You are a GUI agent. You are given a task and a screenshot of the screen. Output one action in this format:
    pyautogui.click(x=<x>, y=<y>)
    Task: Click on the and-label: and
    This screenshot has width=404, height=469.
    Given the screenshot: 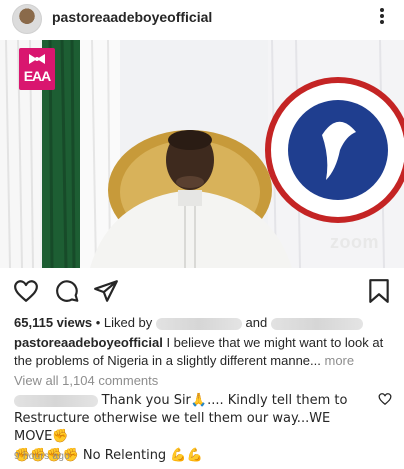 What is the action you would take?
    pyautogui.click(x=256, y=322)
    